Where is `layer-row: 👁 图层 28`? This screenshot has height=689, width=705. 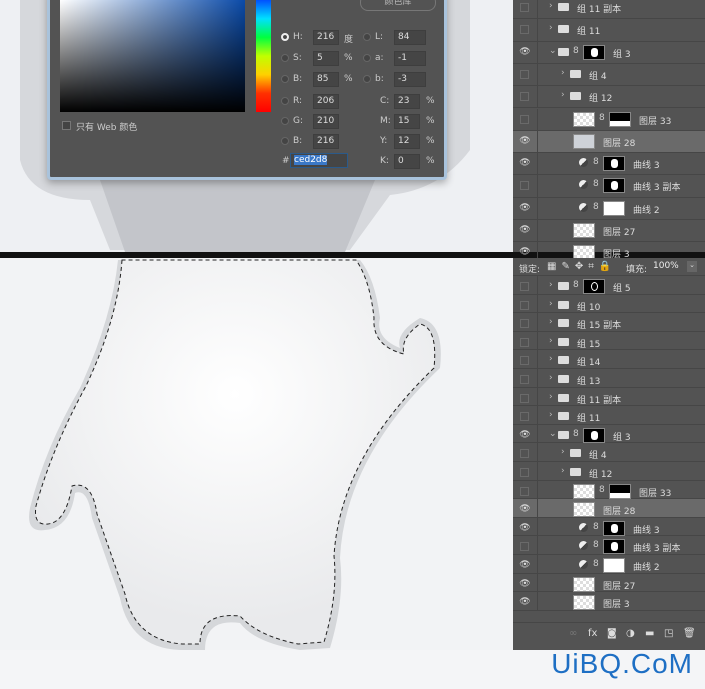
layer-row: 👁 图层 28 is located at coordinates (609, 508).